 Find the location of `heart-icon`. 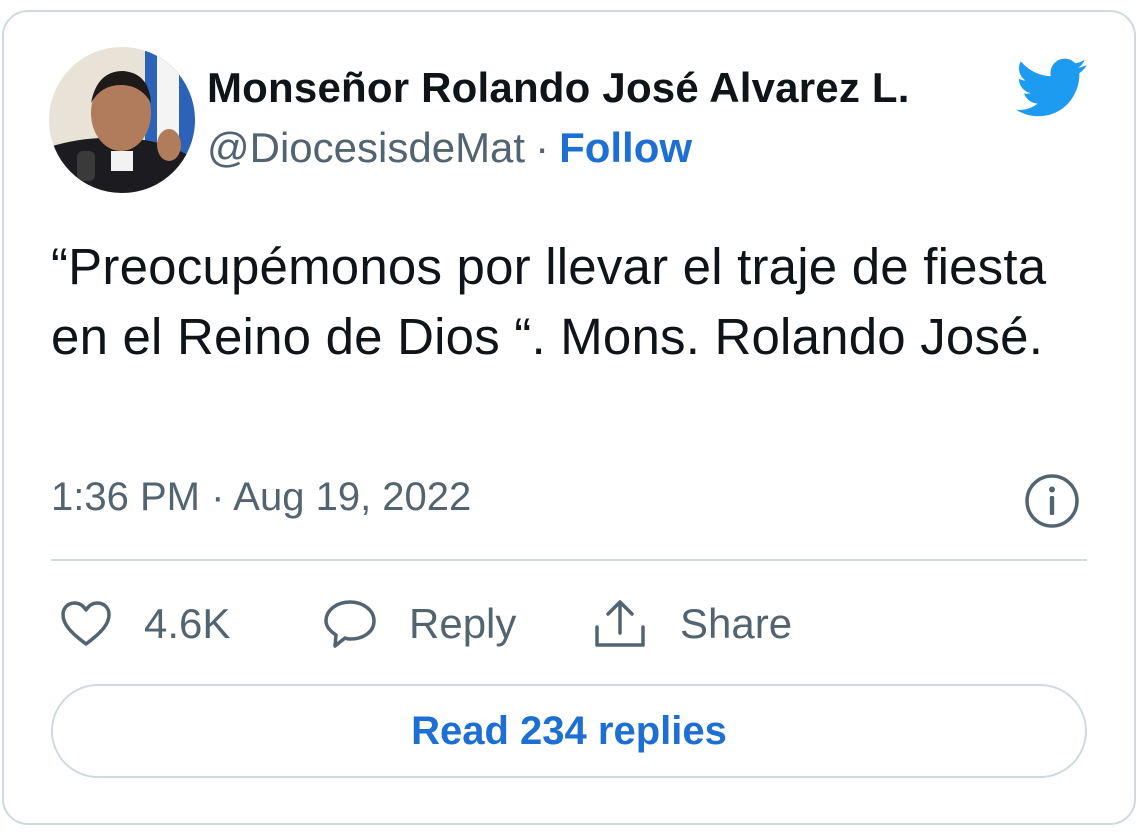

heart-icon is located at coordinates (86, 623).